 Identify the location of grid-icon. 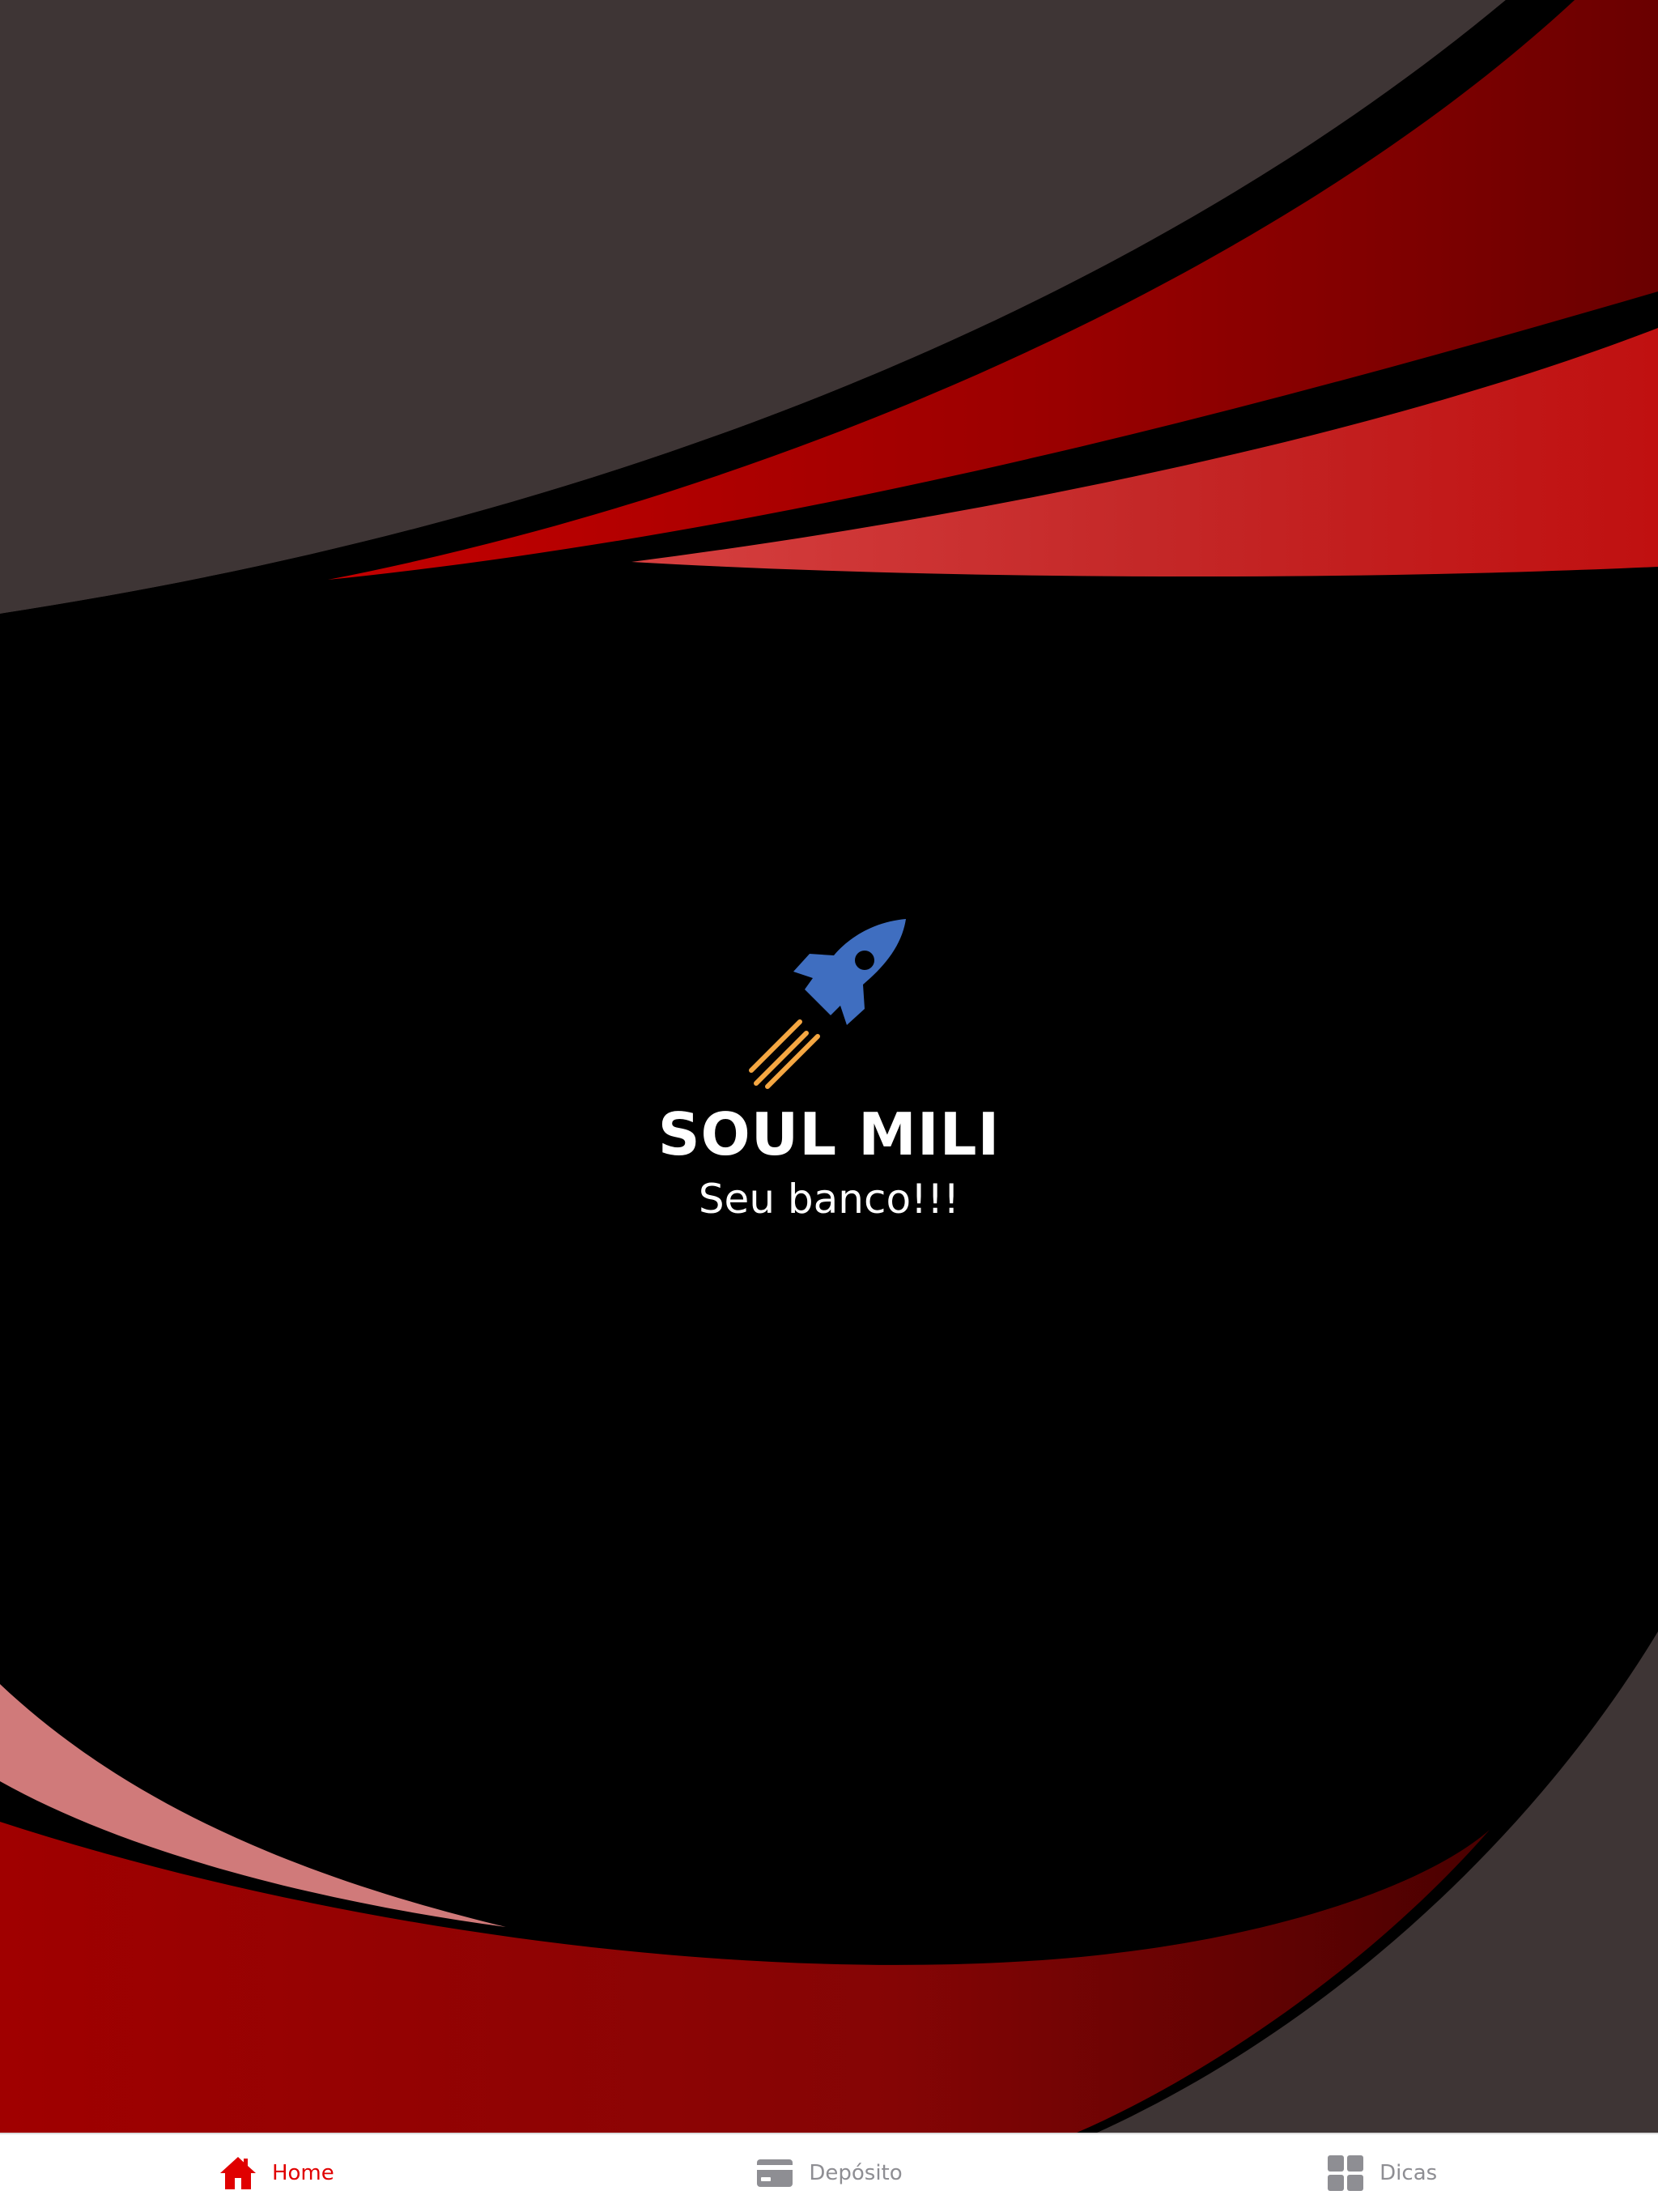
(1346, 2173).